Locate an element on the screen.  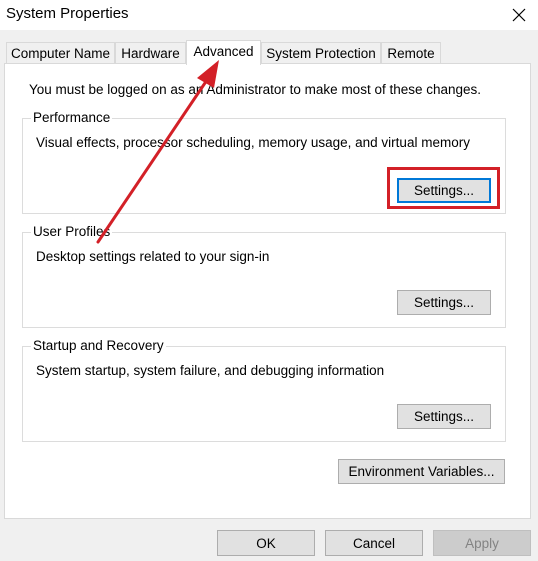
user-profiles-group-title: User Profiles is located at coordinates (72, 231).